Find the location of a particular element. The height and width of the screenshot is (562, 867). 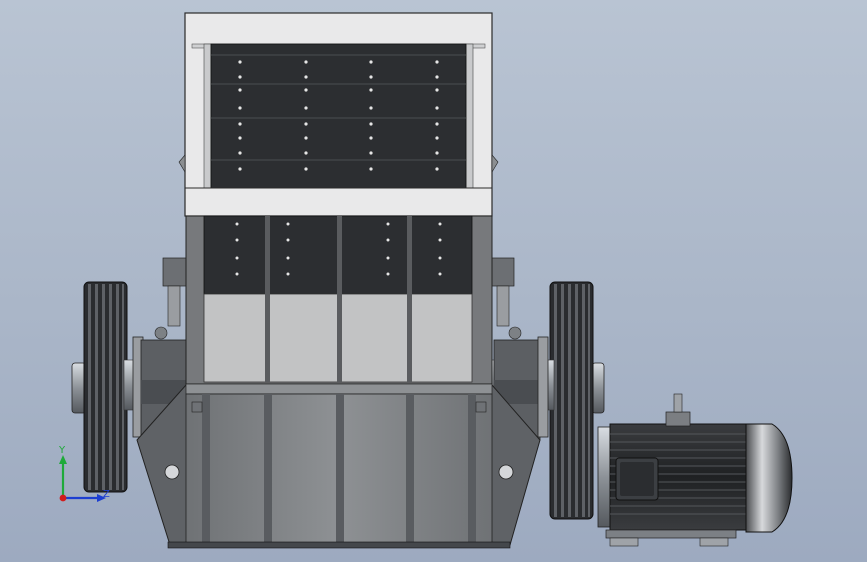

left-pulley is located at coordinates (99, 387).